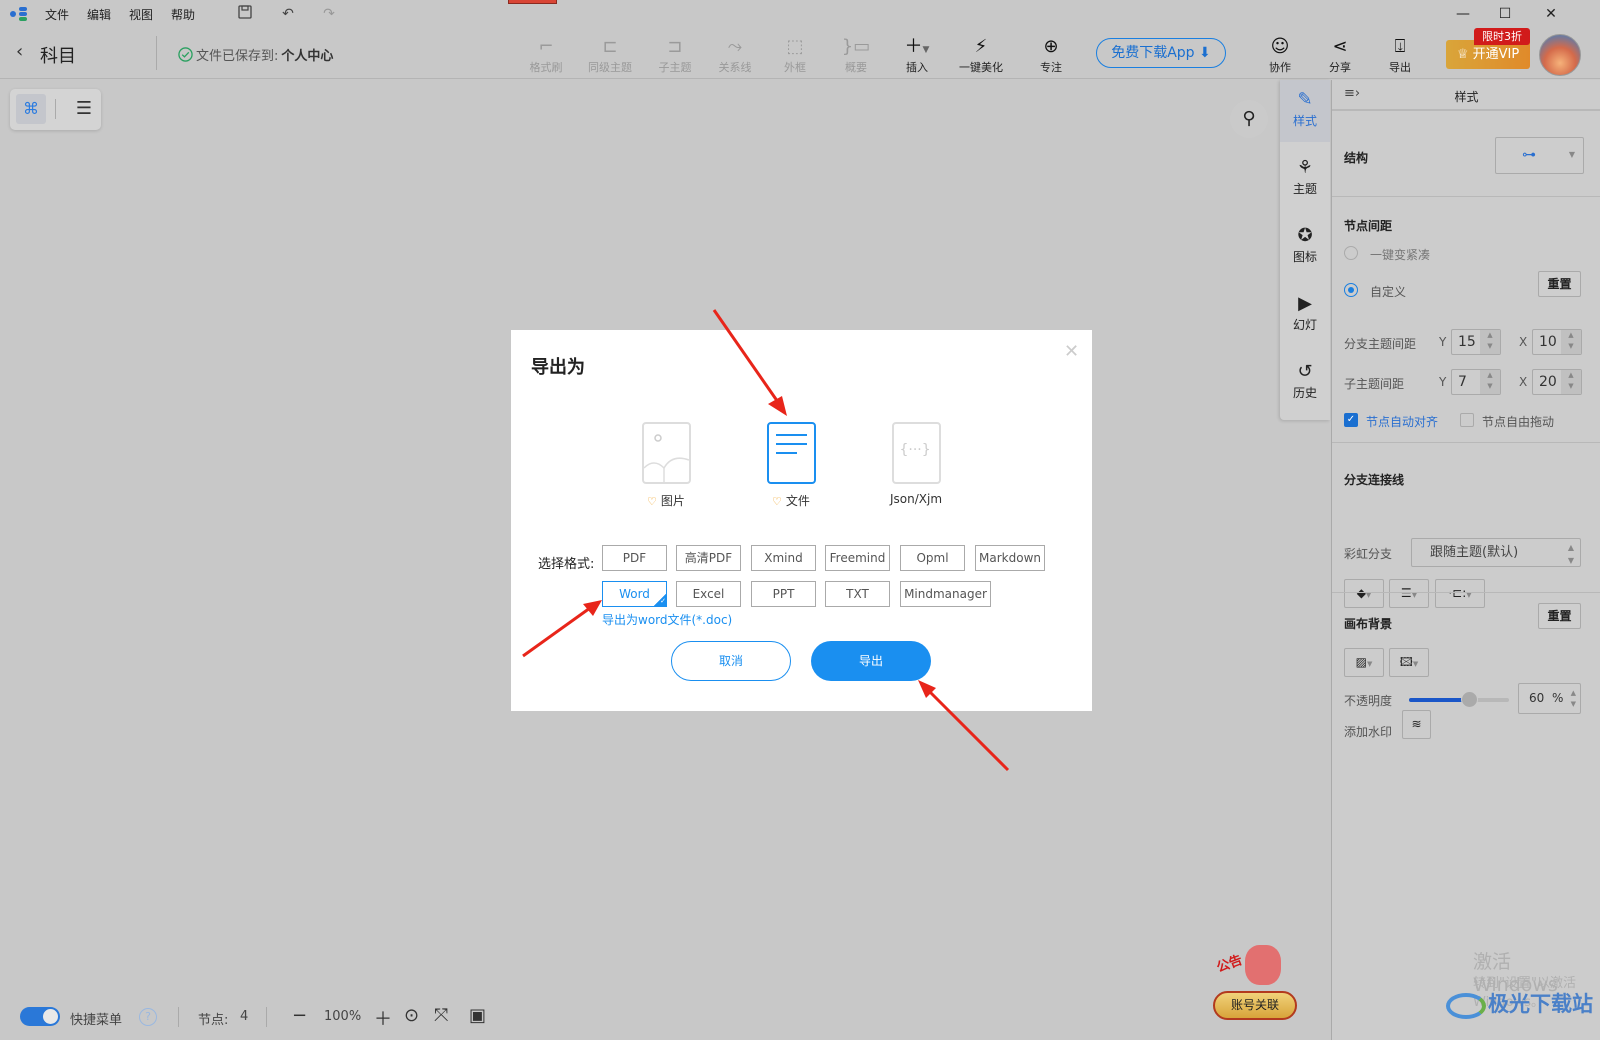 Image resolution: width=1600 pixels, height=1040 pixels. What do you see at coordinates (797, 501) in the screenshot?
I see `export-type-file-label: 文件` at bounding box center [797, 501].